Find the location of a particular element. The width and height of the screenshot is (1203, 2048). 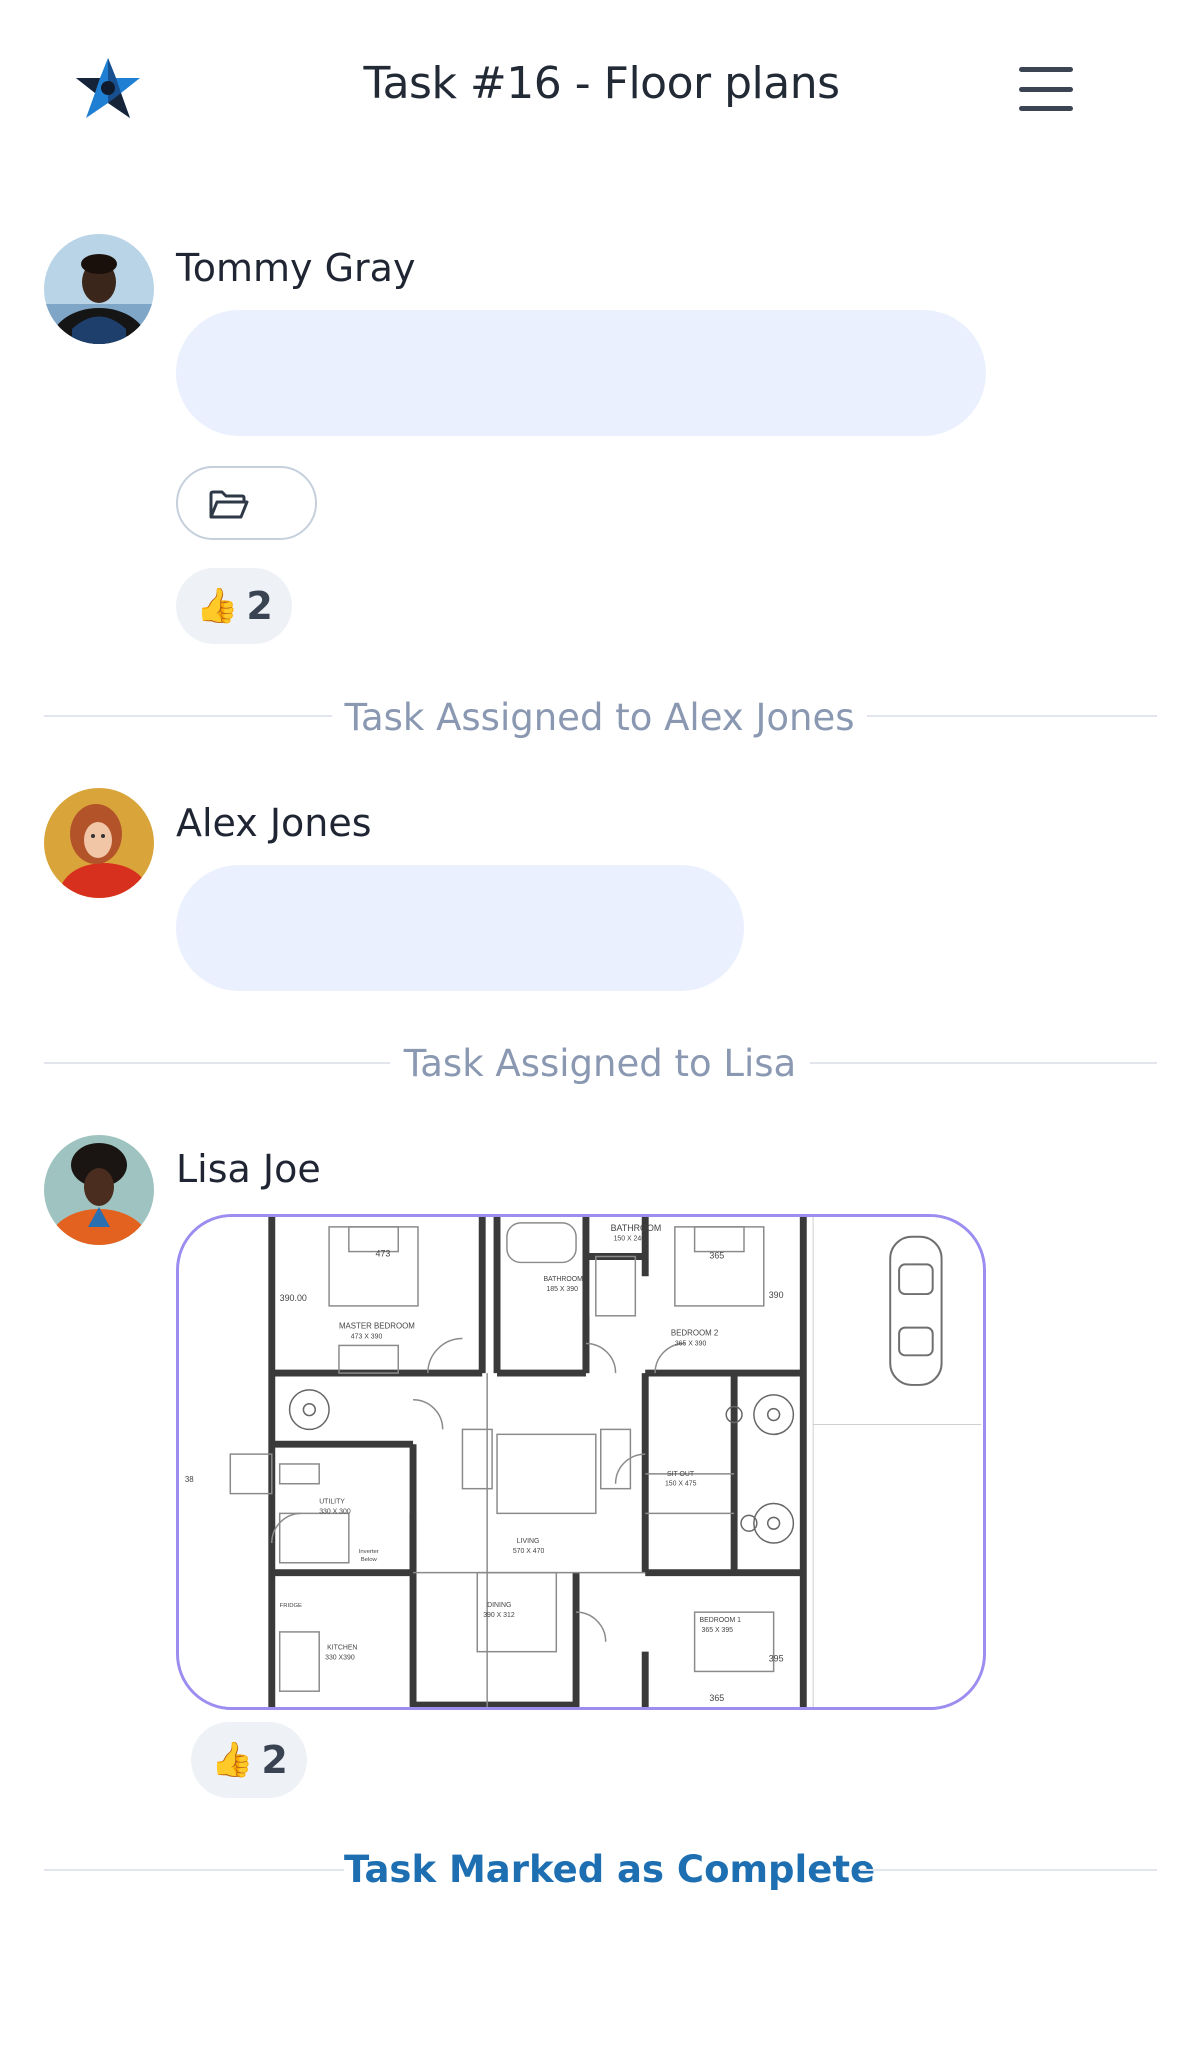

fp-fridge: FRIDGE is located at coordinates (291, 1606).